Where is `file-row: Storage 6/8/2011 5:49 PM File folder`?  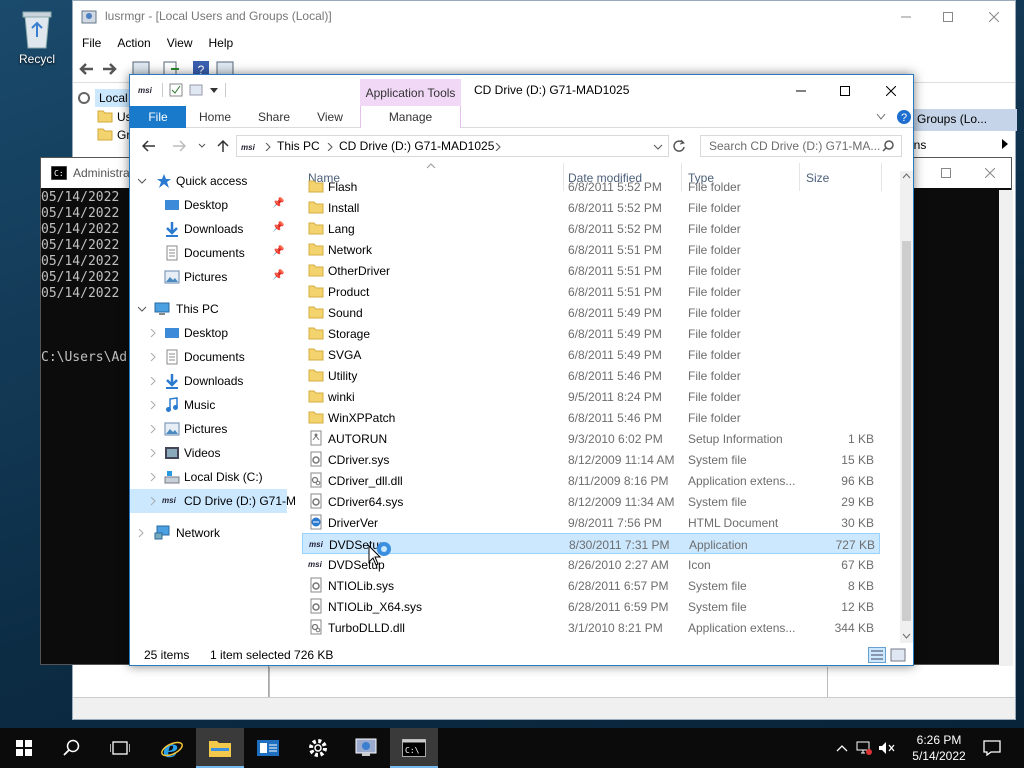
file-row: Storage 6/8/2011 5:49 PM File folder is located at coordinates (591, 333).